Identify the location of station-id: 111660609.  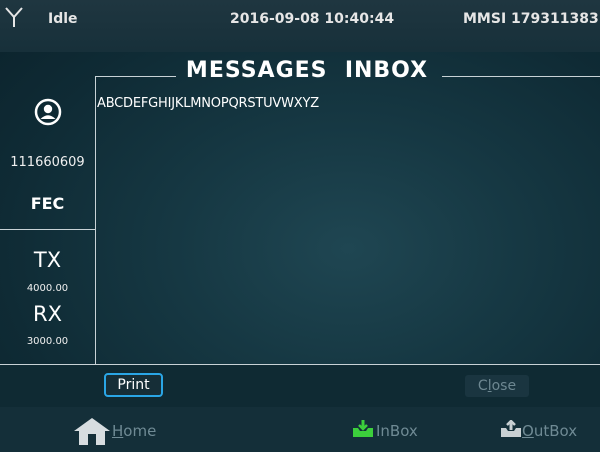
(47, 162).